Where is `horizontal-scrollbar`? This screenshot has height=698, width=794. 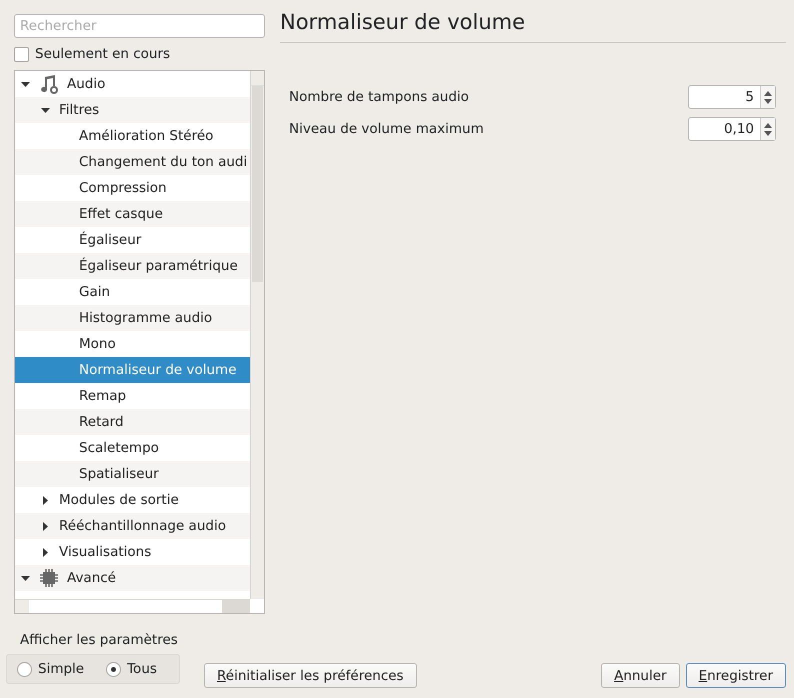
horizontal-scrollbar is located at coordinates (132, 606).